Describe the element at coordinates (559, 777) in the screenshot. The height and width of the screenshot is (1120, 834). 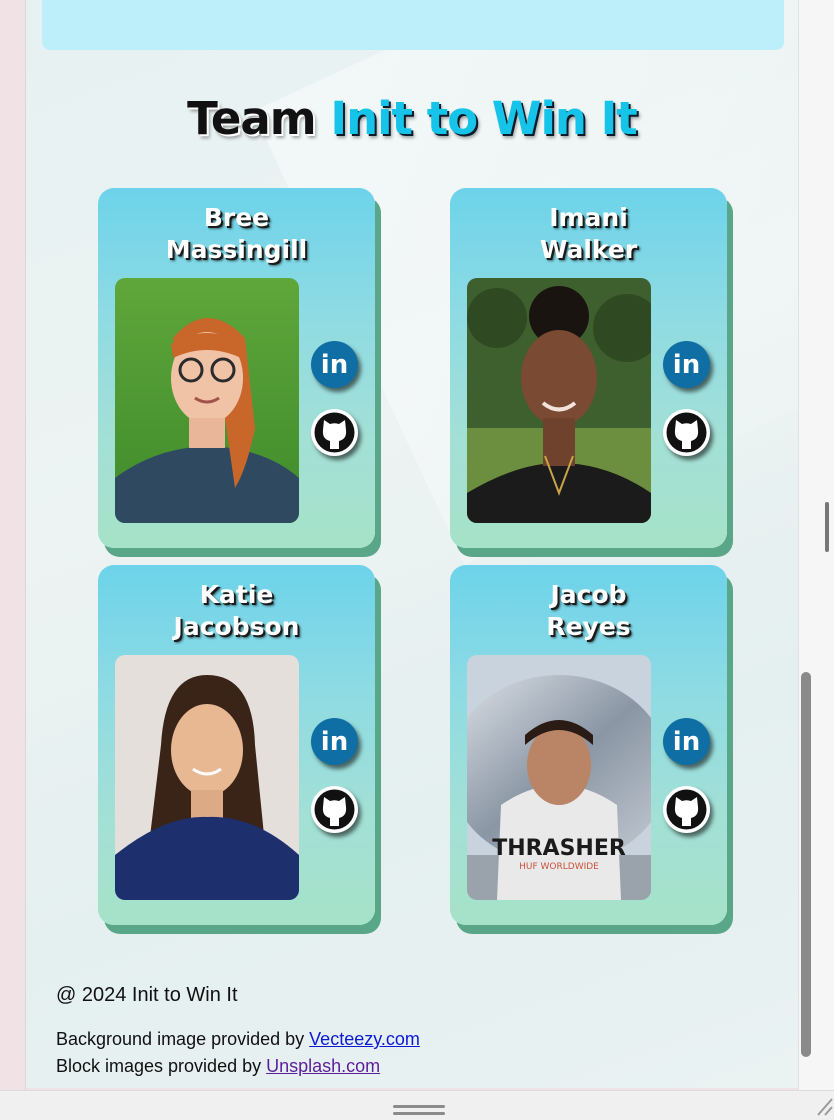
I see `member-photo: THRASHER HUF WORLDWIDE` at that location.